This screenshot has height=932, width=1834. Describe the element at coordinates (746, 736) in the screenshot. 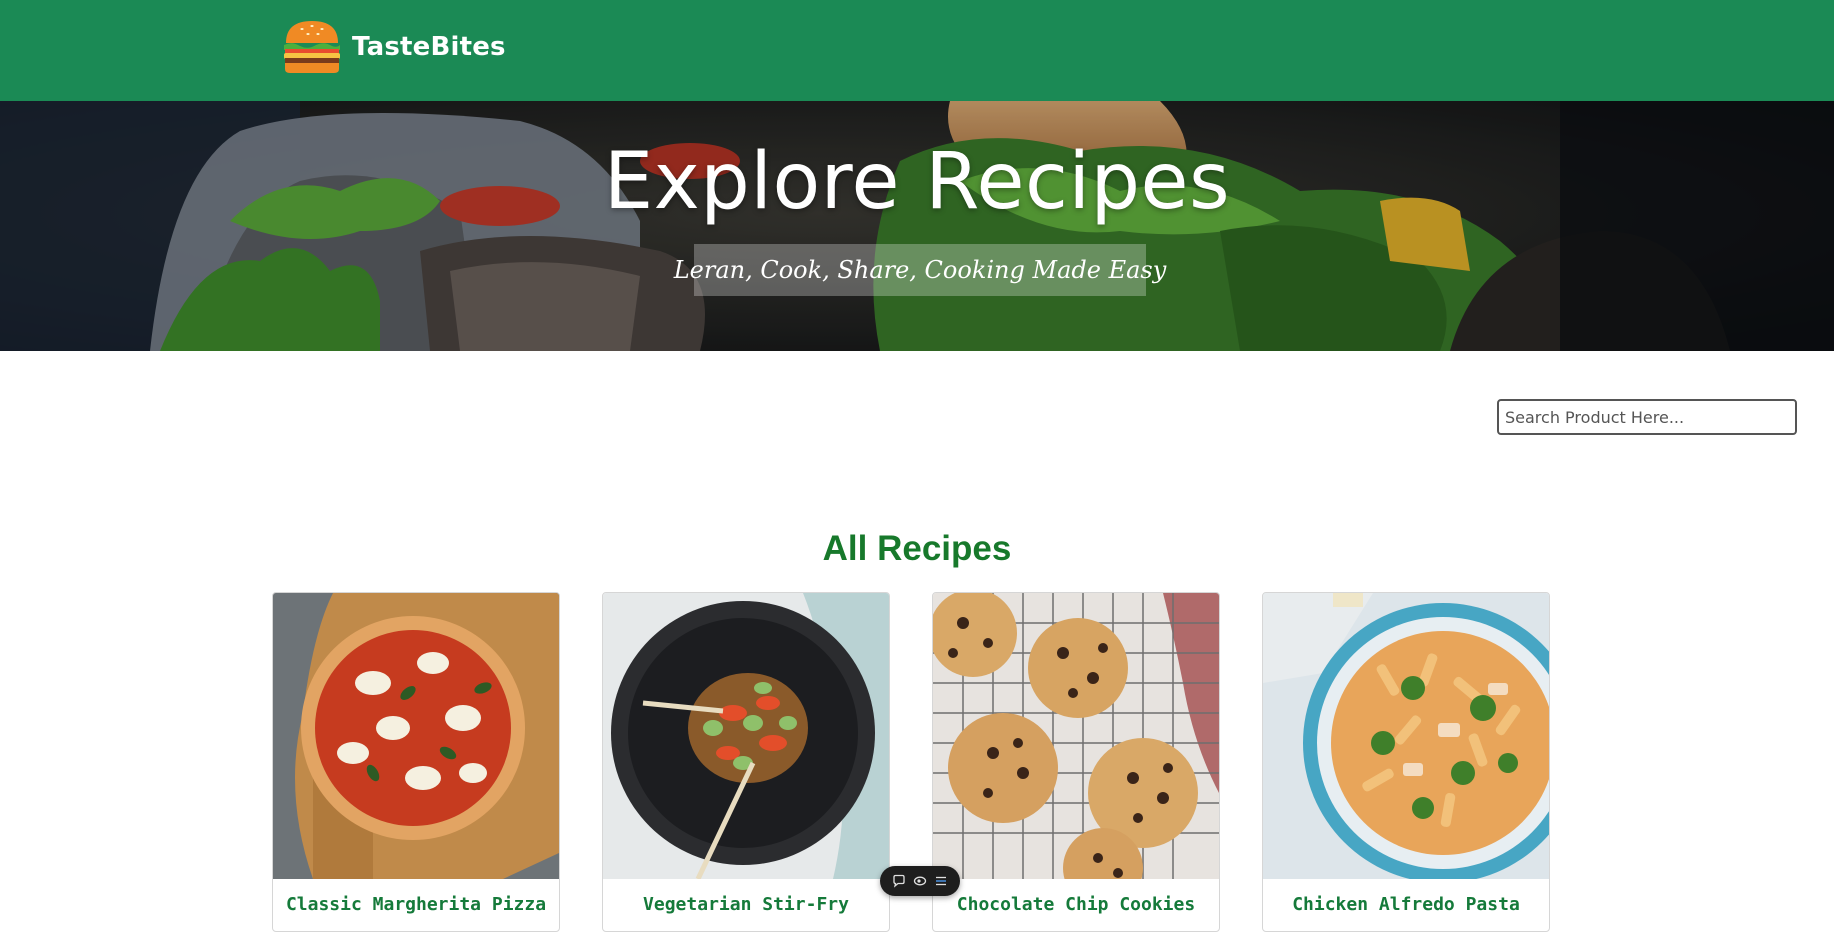

I see `stir-fry-photo` at that location.